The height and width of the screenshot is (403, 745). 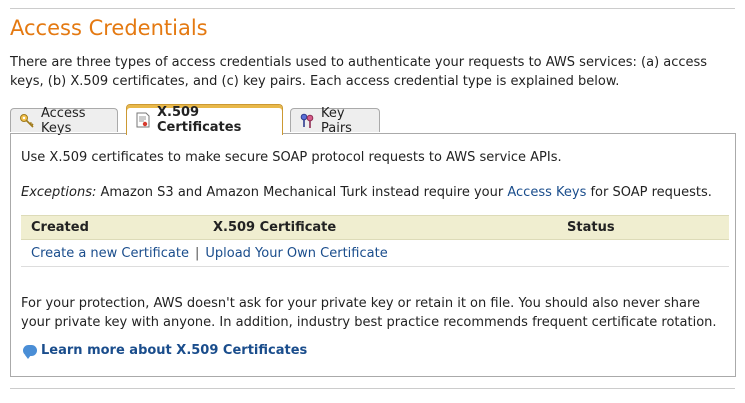 What do you see at coordinates (649, 192) in the screenshot?
I see `exceptions-text-end: for SOAP requests.` at bounding box center [649, 192].